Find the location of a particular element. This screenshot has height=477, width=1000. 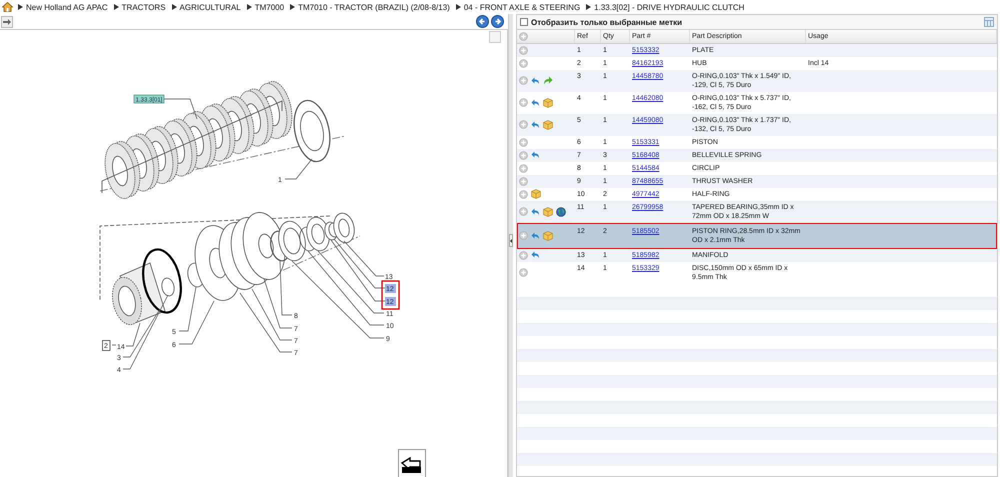

breadcrumb-link: AGRICULTURAL is located at coordinates (210, 7).